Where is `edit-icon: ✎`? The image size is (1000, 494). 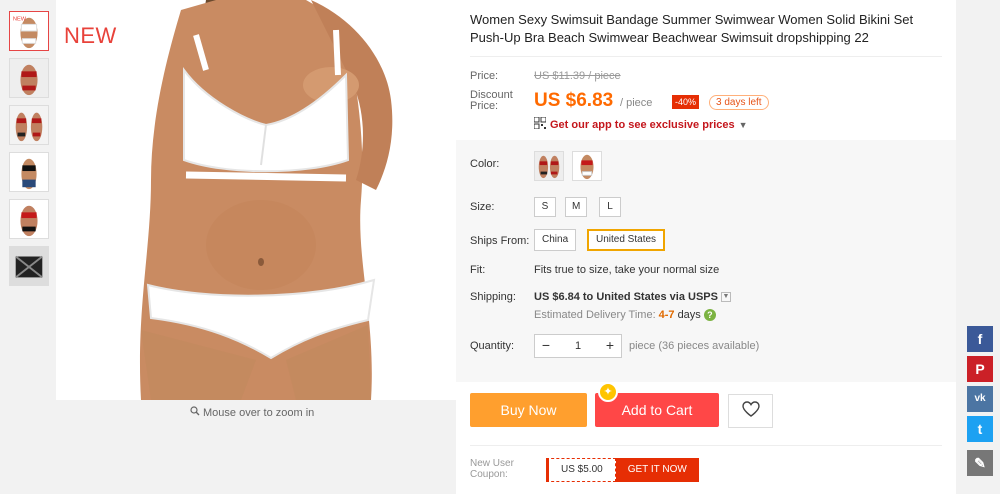 edit-icon: ✎ is located at coordinates (980, 463).